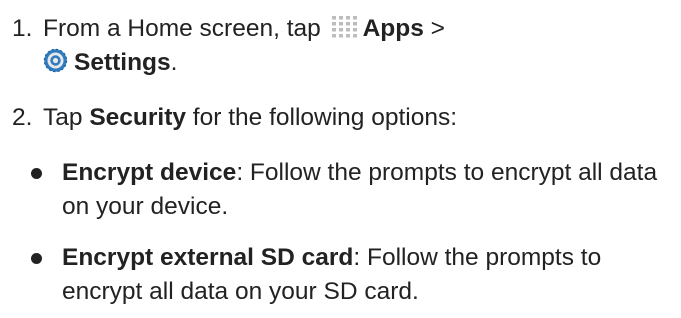 Image resolution: width=681 pixels, height=318 pixels. Describe the element at coordinates (149, 172) in the screenshot. I see `bullet-term: Encrypt device` at that location.